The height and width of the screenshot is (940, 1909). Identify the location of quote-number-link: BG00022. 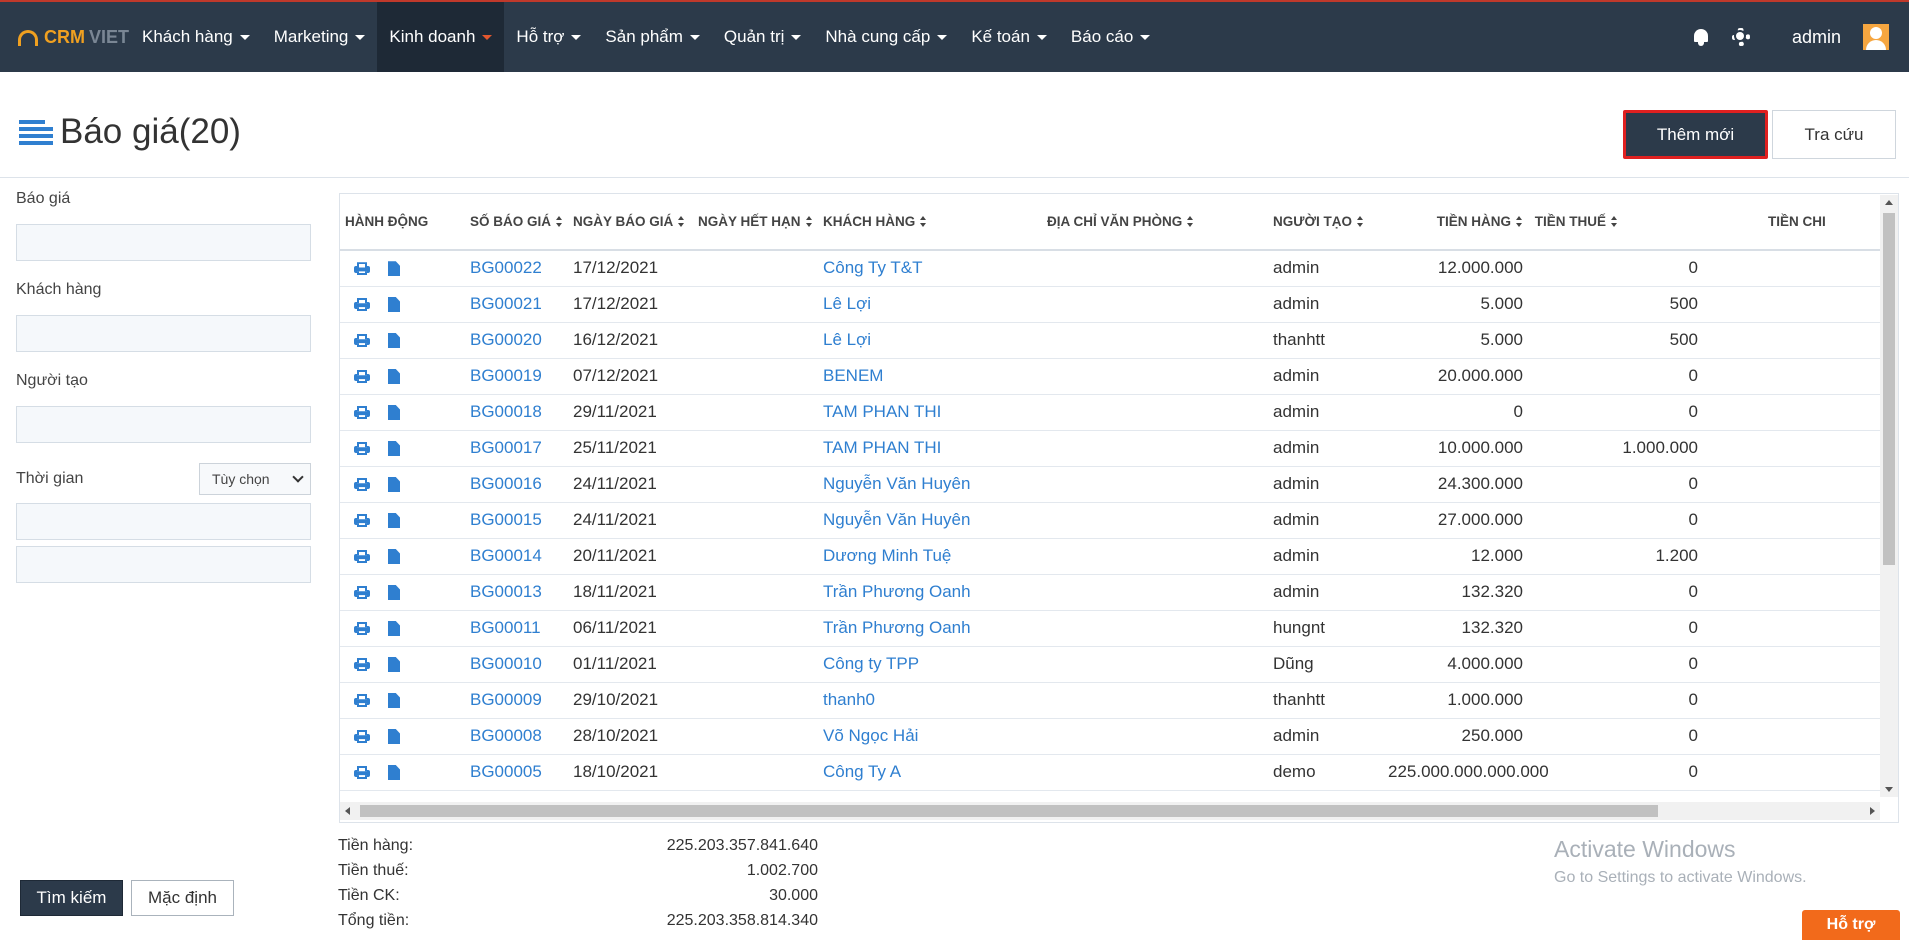
(506, 267).